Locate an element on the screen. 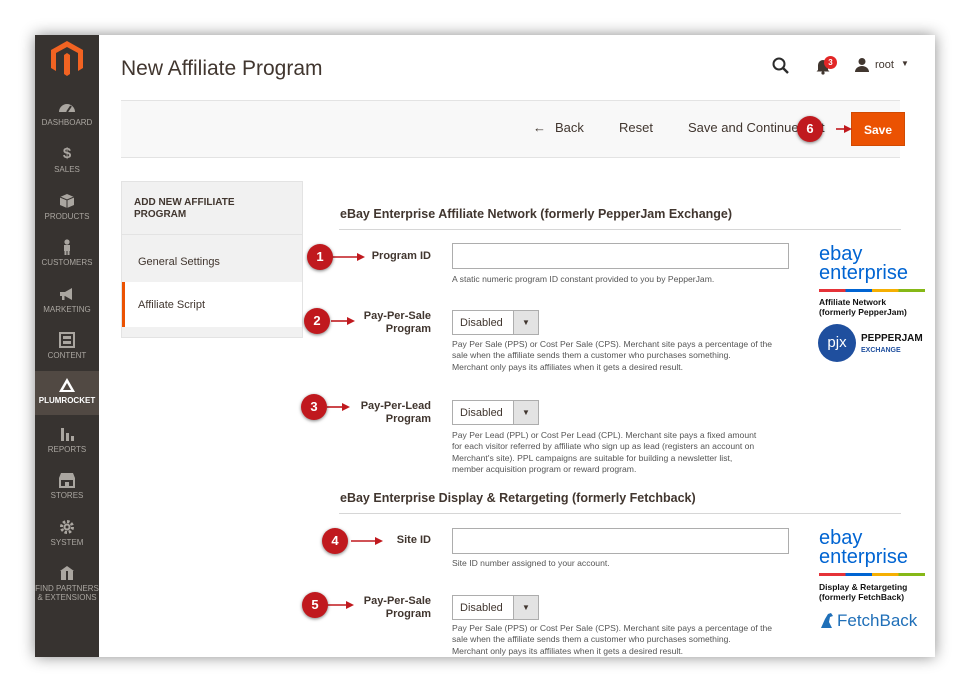 Image resolution: width=970 pixels, height=692 pixels. store-icon is located at coordinates (67, 480).